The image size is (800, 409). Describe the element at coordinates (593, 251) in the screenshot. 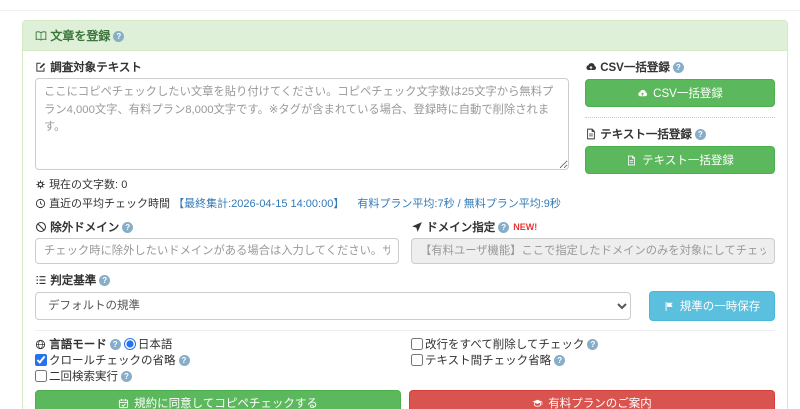

I see `domain-spec-input` at that location.